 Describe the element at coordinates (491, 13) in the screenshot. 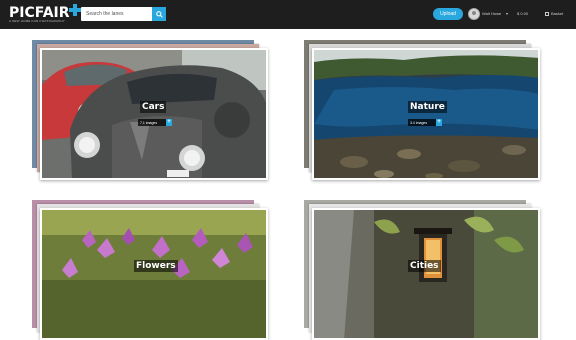

I see `user-name: Walt Howe` at that location.